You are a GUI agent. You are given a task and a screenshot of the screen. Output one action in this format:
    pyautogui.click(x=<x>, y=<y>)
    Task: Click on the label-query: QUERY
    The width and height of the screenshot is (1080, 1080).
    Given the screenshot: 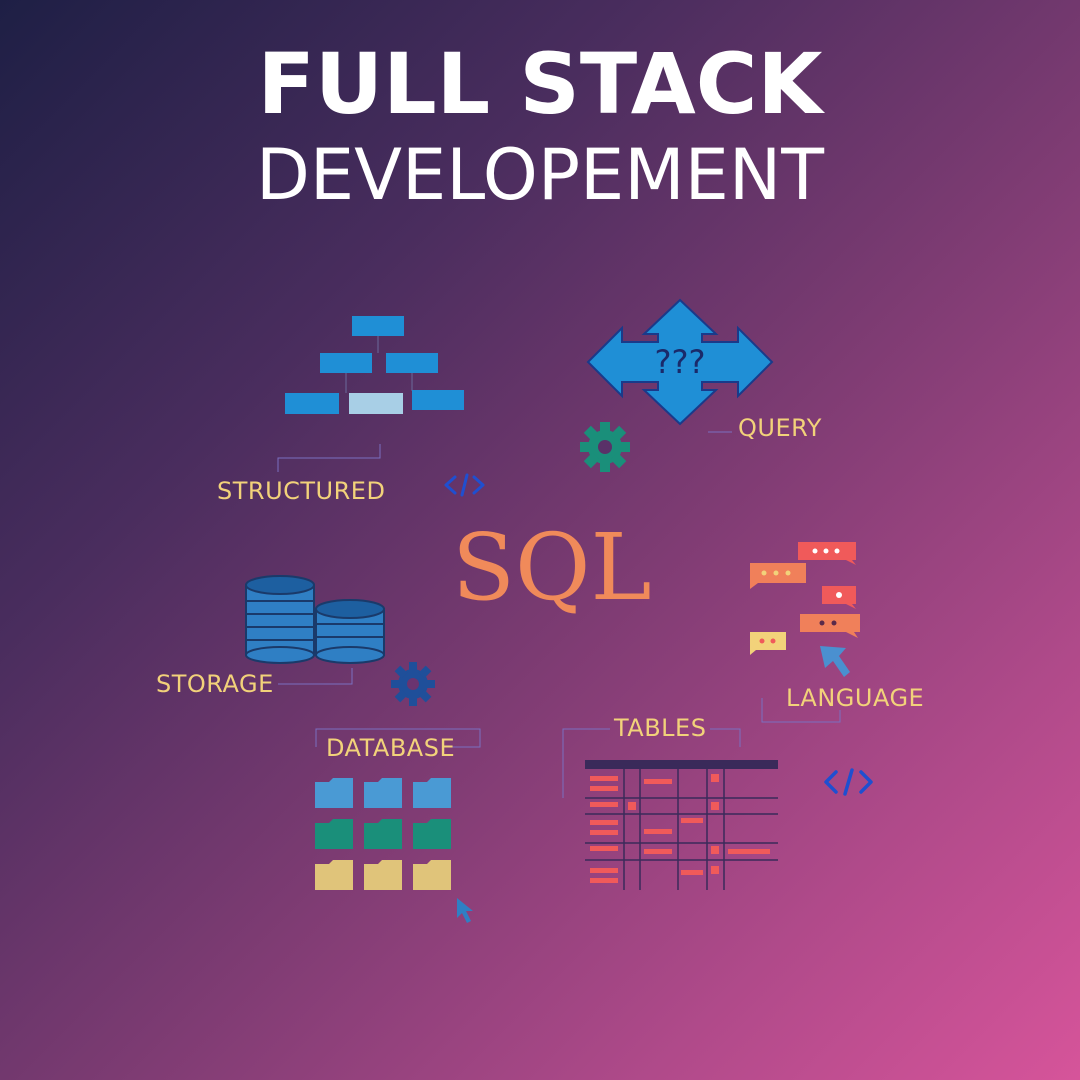 What is the action you would take?
    pyautogui.click(x=780, y=428)
    